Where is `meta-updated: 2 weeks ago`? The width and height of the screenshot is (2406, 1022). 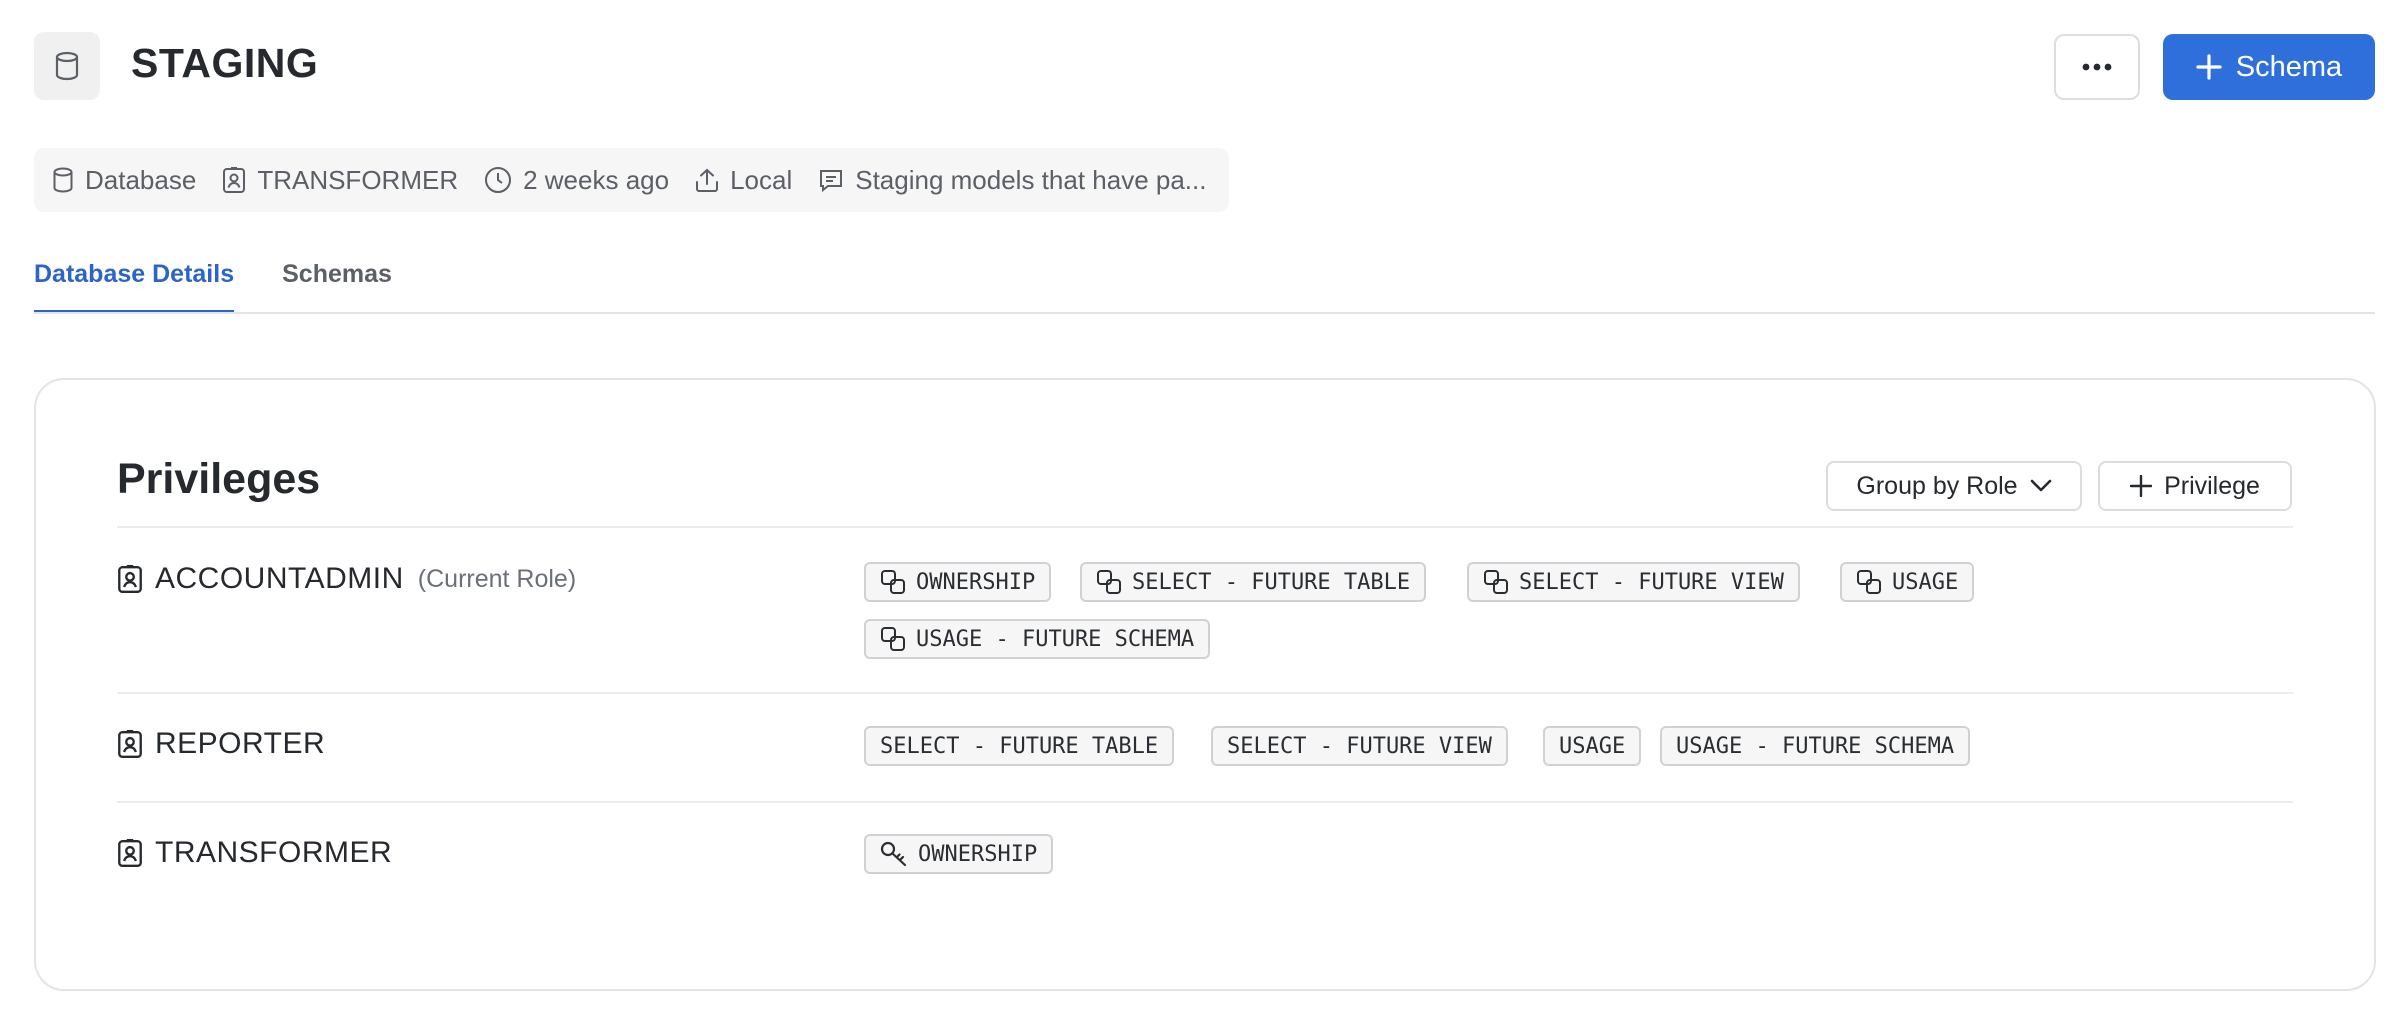
meta-updated: 2 weeks ago is located at coordinates (576, 180).